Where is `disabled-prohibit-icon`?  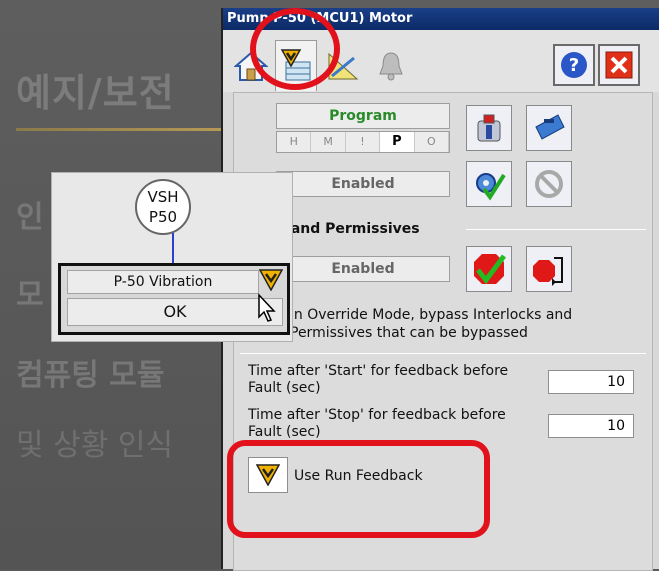
disabled-prohibit-icon is located at coordinates (549, 184).